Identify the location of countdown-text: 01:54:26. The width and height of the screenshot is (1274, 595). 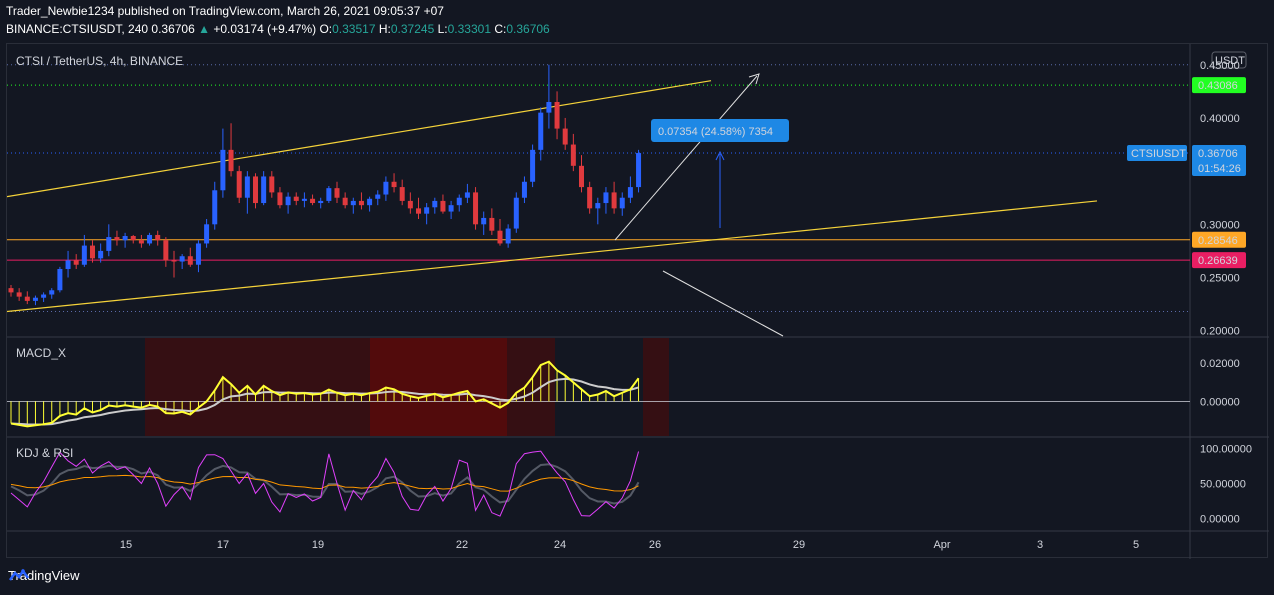
(1219, 169).